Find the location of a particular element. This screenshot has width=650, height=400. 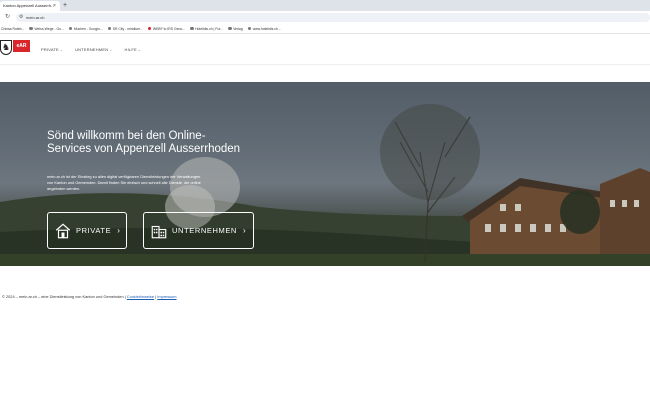

house-icon is located at coordinates (63, 230).